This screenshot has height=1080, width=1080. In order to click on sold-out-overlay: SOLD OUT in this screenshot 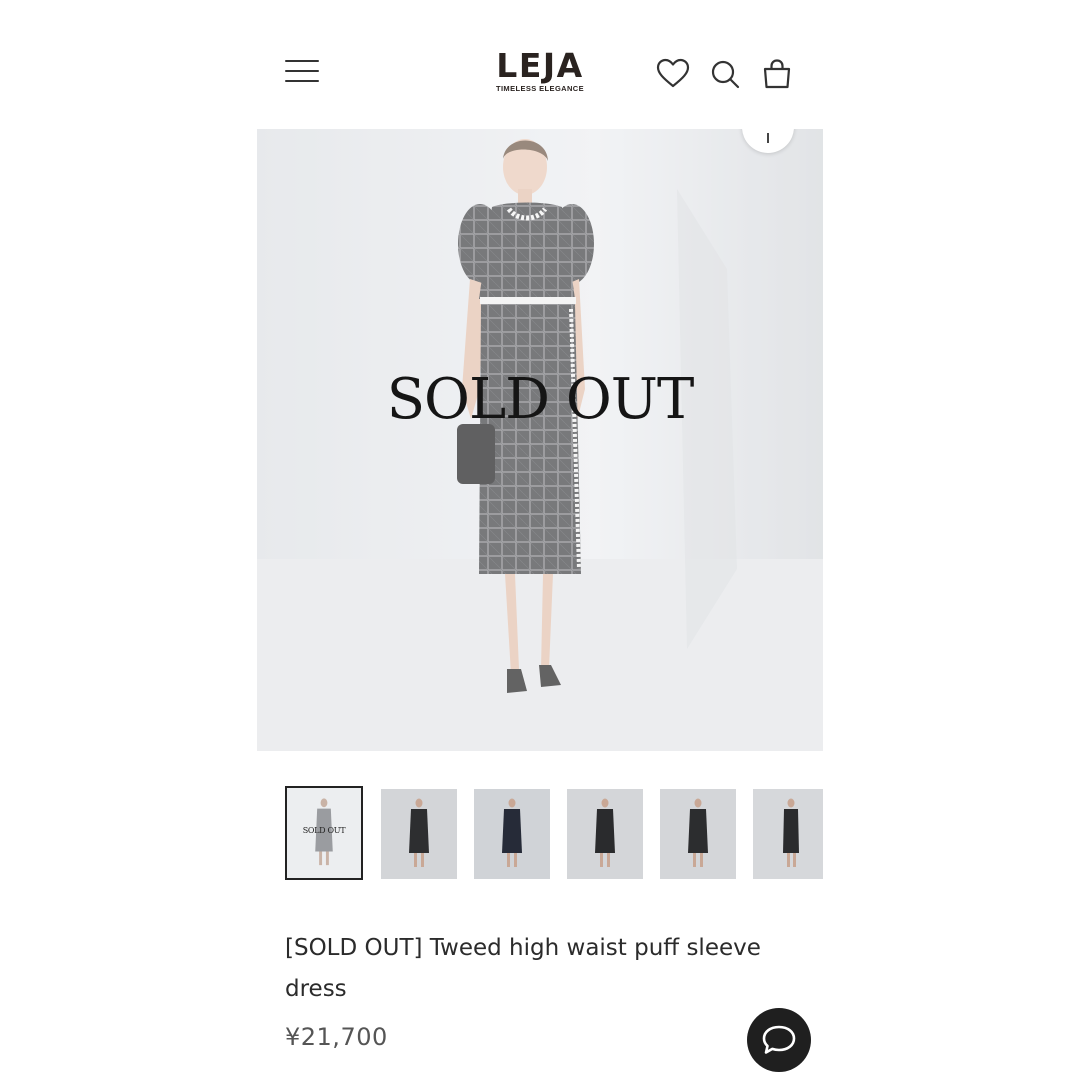, I will do `click(540, 399)`.